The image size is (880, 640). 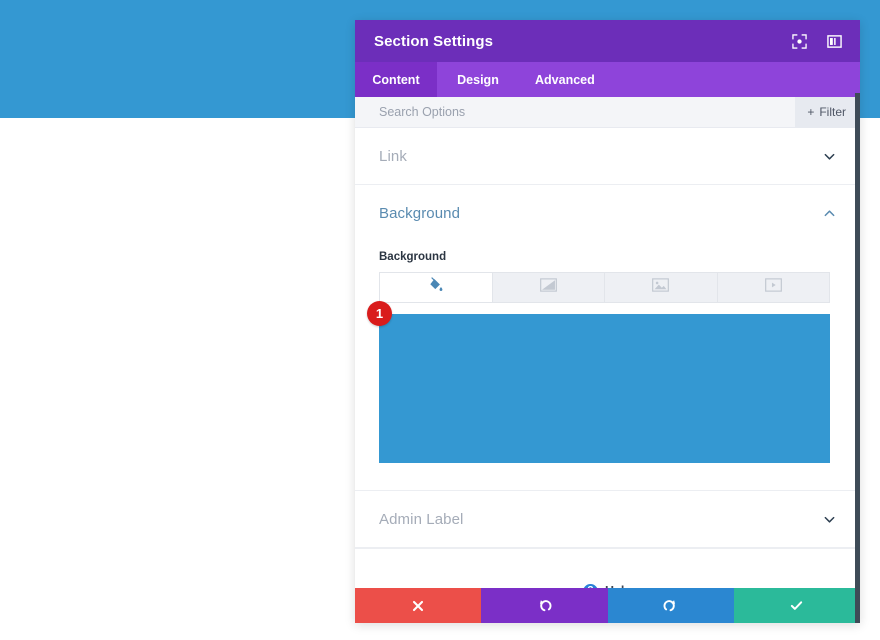 I want to click on accordion-background: Background, so click(x=607, y=213).